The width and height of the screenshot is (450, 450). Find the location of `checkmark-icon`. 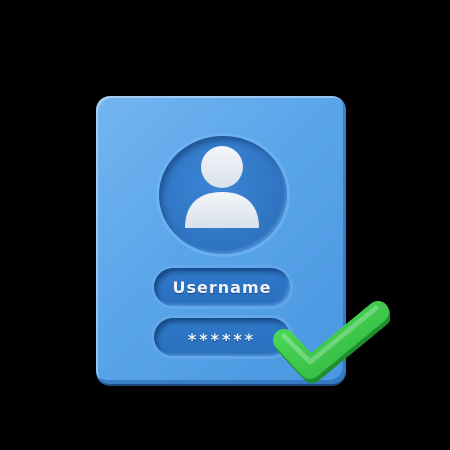

checkmark-icon is located at coordinates (331, 342).